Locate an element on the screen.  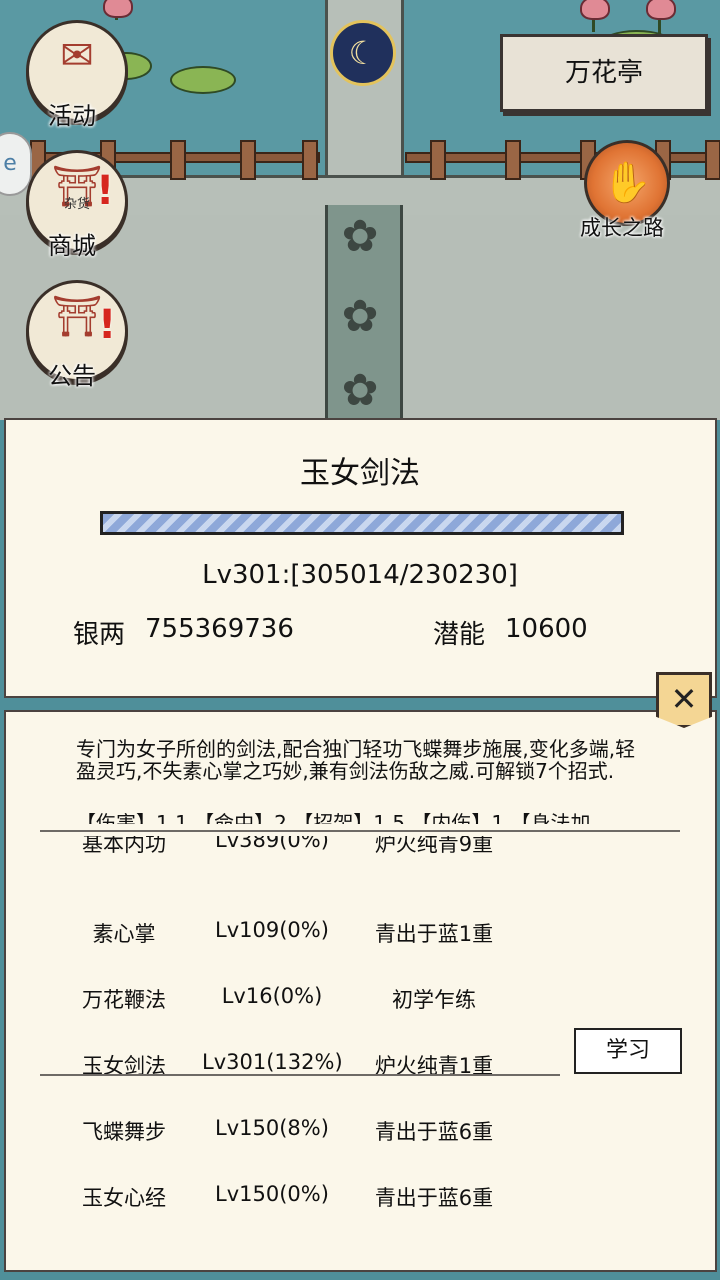
growth-label: 成长之路 is located at coordinates (622, 227).